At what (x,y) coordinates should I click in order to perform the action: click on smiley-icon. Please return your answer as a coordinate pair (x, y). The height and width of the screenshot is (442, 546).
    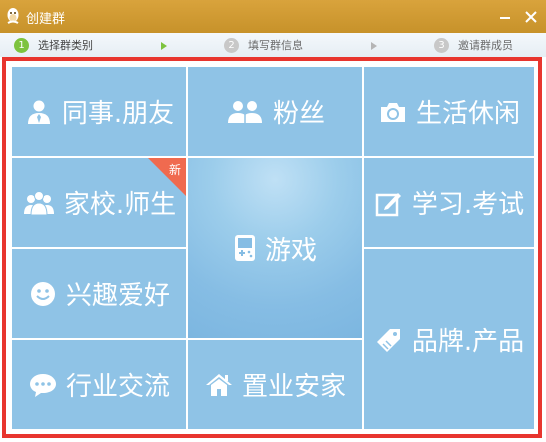
    Looking at the image, I should click on (42, 293).